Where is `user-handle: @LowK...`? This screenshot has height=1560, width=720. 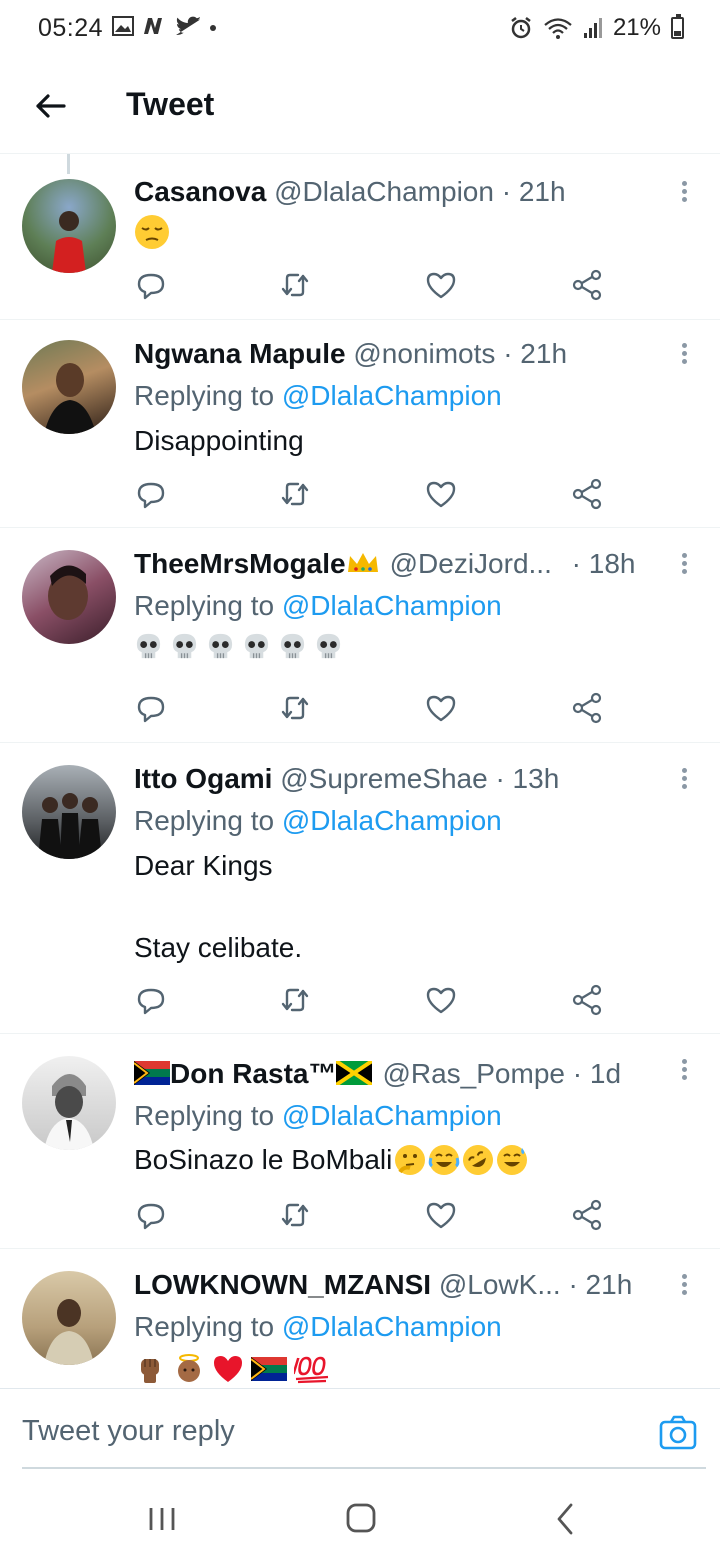
user-handle: @LowK... is located at coordinates (500, 1284).